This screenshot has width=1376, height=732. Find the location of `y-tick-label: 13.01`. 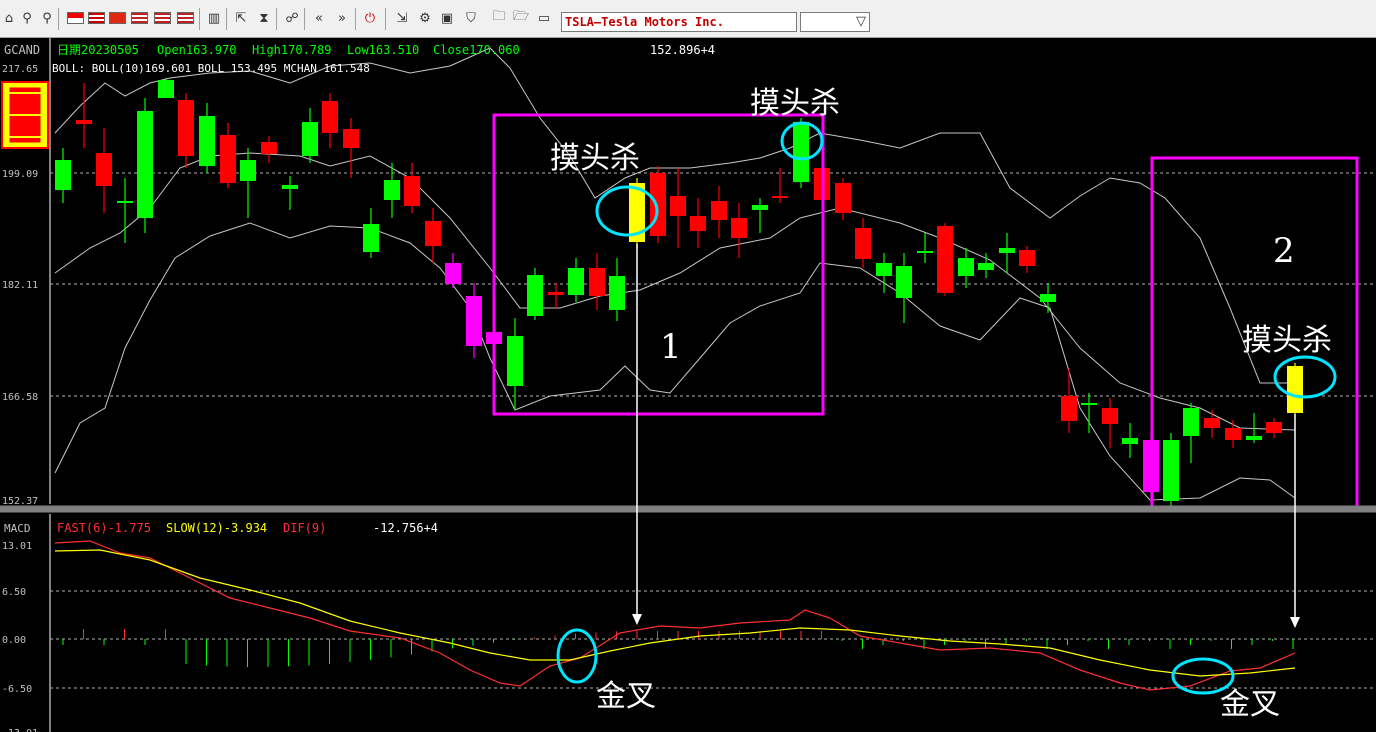

y-tick-label: 13.01 is located at coordinates (17, 546).